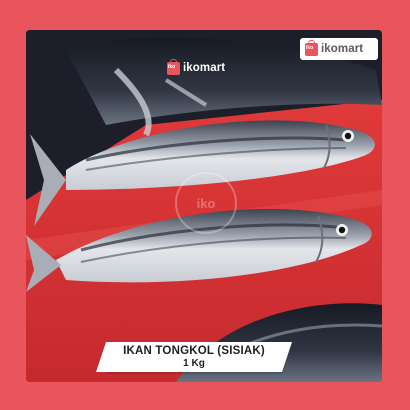 The image size is (410, 410). Describe the element at coordinates (204, 68) in the screenshot. I see `photo-logo-text: ikomart` at that location.